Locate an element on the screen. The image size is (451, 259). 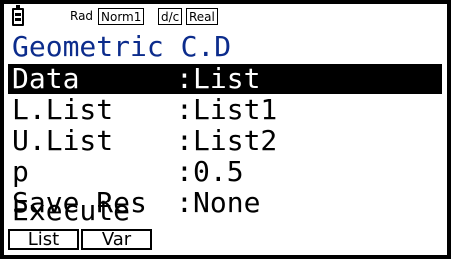
f1-list-button: List is located at coordinates (43, 239).